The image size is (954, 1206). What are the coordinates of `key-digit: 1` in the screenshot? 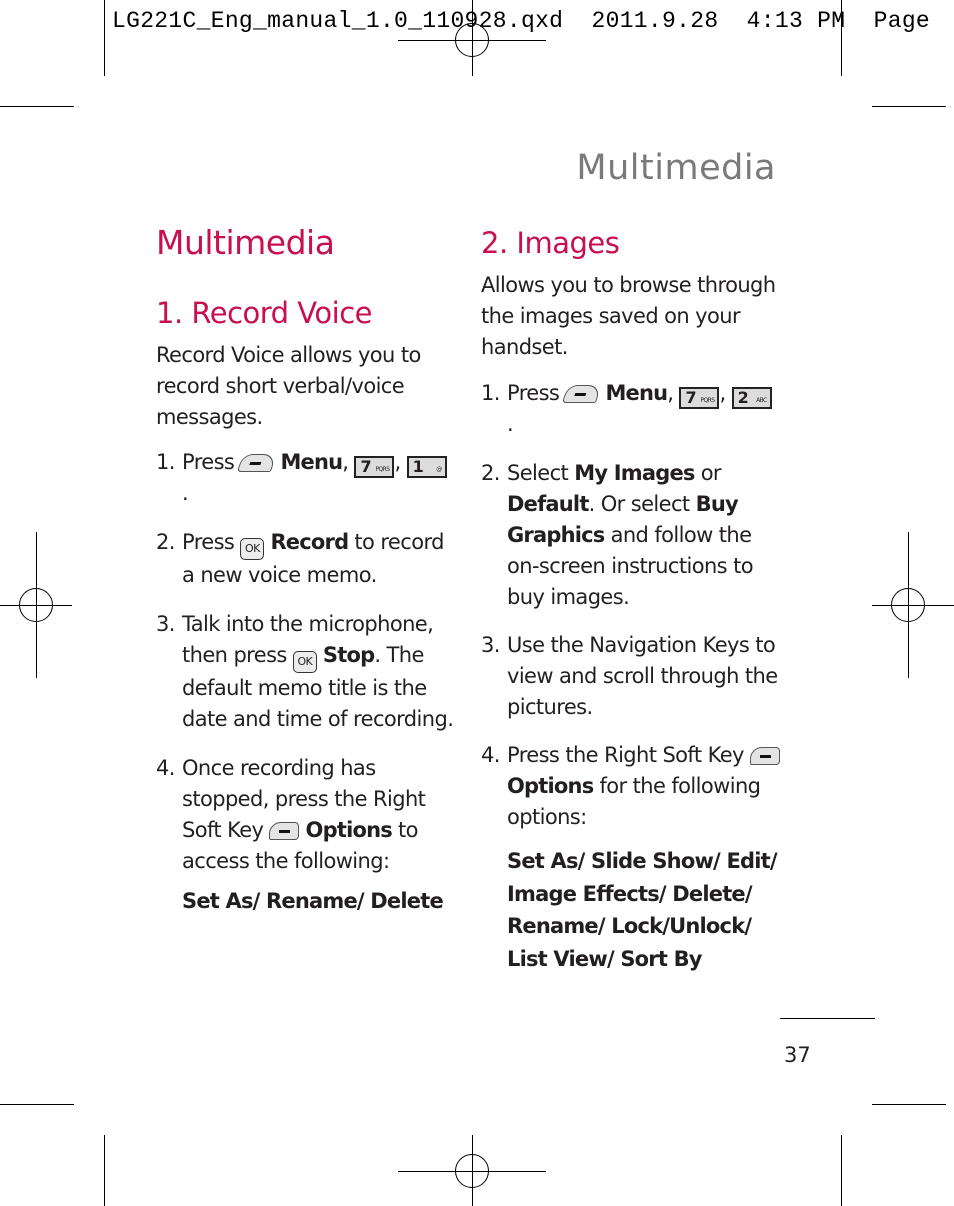 It's located at (418, 466).